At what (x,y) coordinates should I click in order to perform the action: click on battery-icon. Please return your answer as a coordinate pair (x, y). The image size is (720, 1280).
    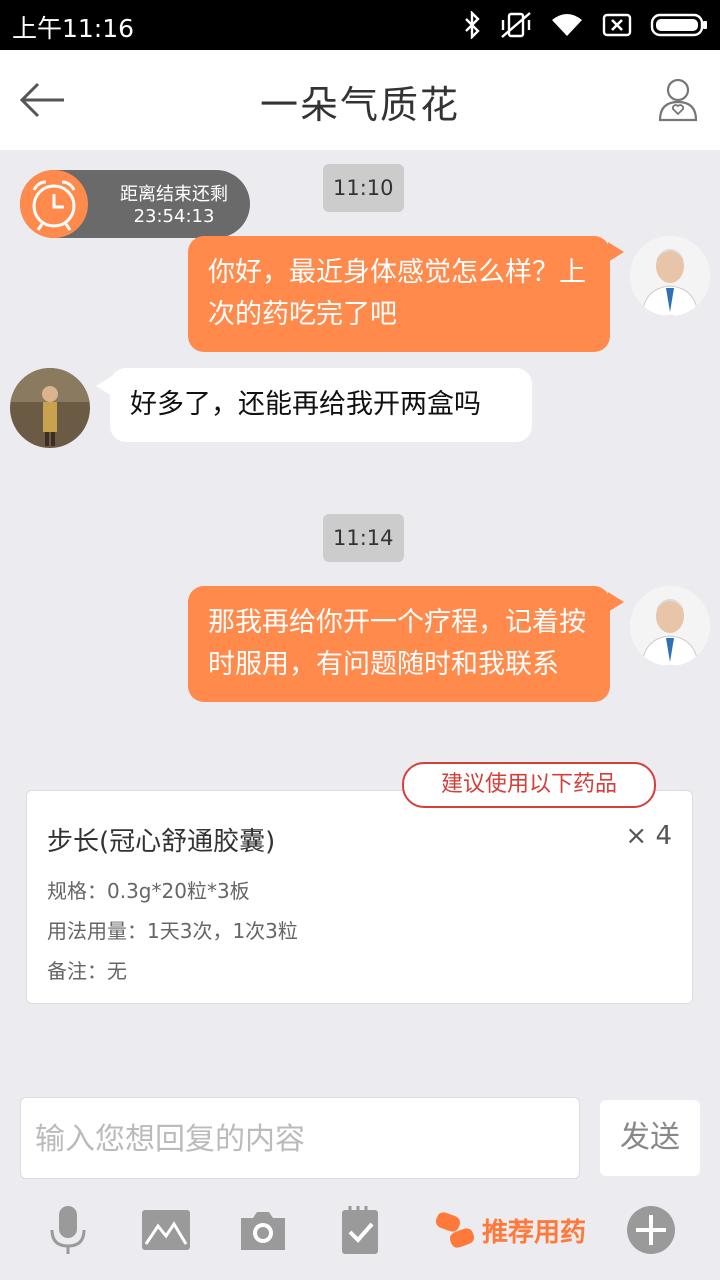
    Looking at the image, I should click on (678, 25).